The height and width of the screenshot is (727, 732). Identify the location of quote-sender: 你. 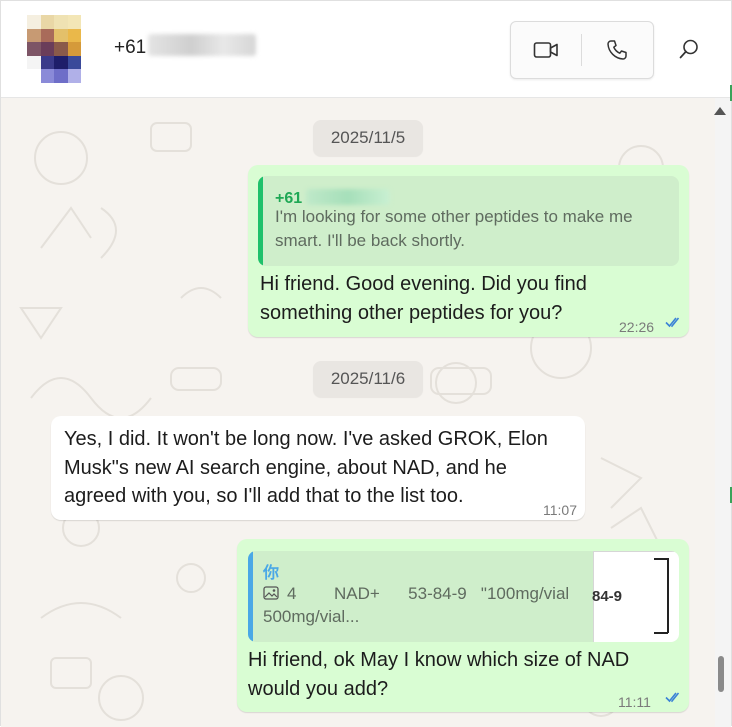
(271, 573).